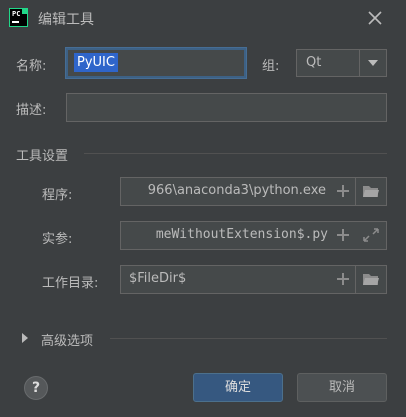  I want to click on name-input: PyUIC, so click(156, 63).